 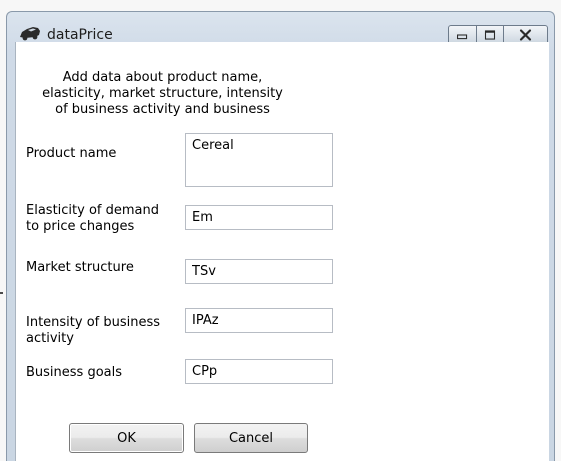 I want to click on business-goals-field, so click(x=259, y=371).